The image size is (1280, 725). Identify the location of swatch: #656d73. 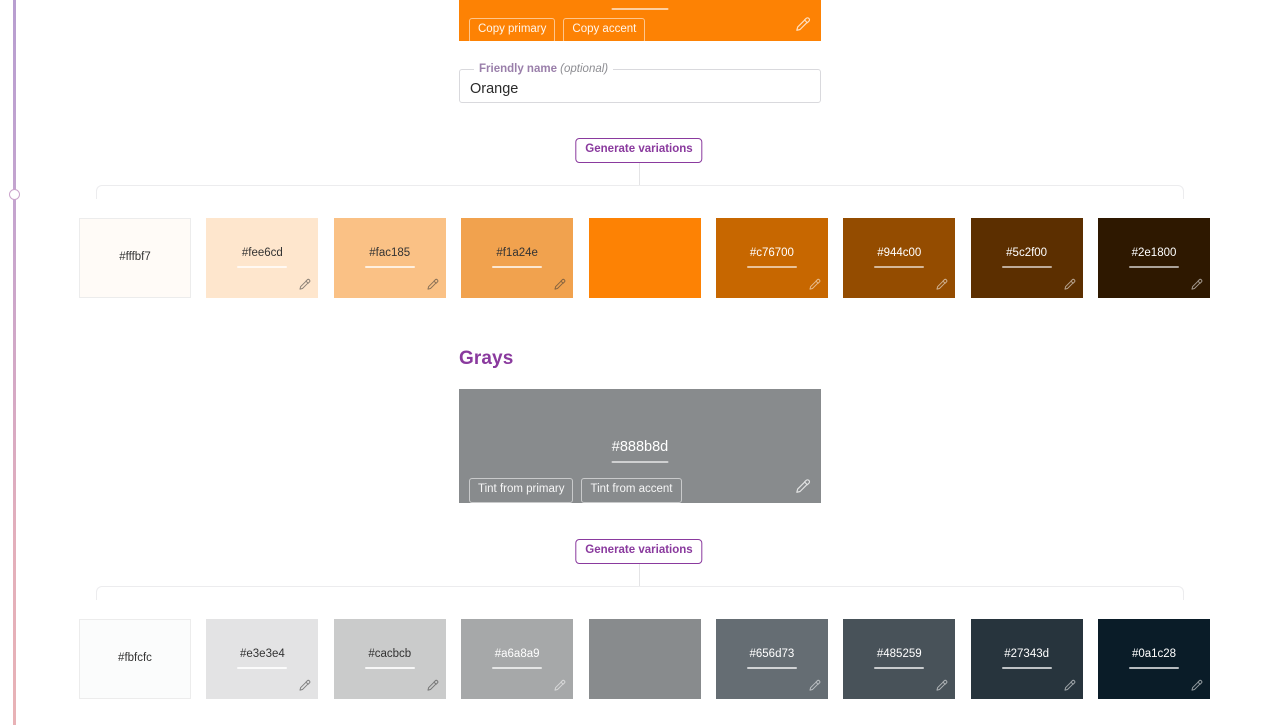
(771, 659).